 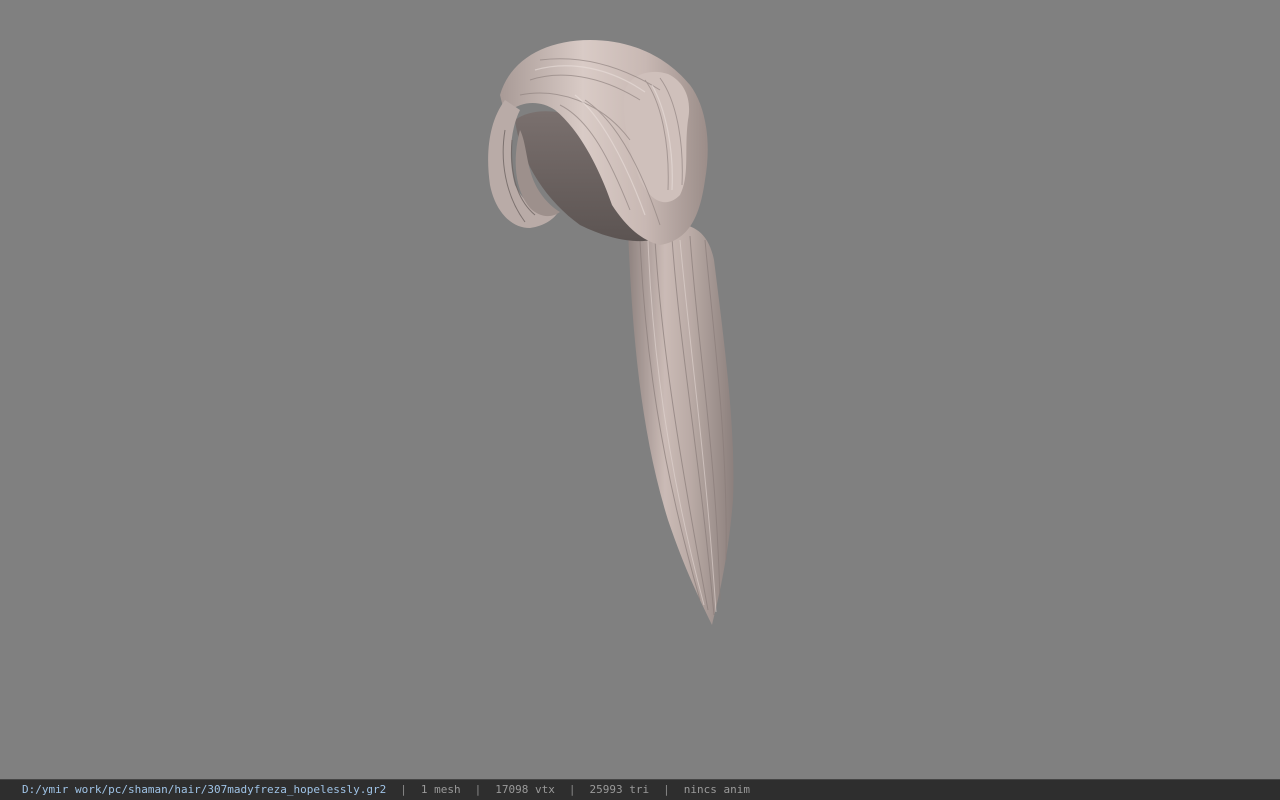 I want to click on anim-status: nincs anim, so click(x=716, y=789).